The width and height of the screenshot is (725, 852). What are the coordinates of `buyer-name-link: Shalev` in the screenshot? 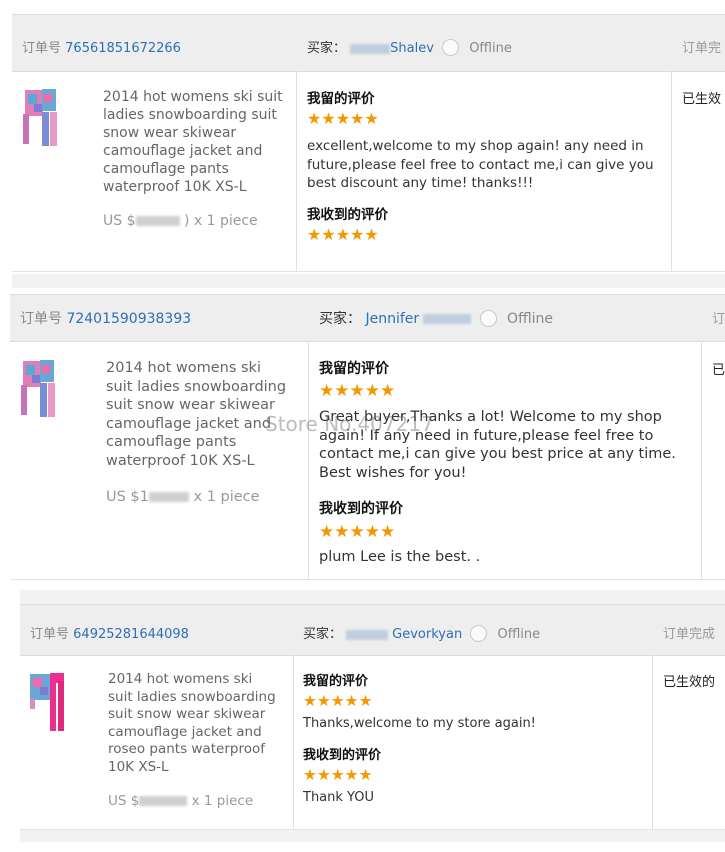 It's located at (412, 48).